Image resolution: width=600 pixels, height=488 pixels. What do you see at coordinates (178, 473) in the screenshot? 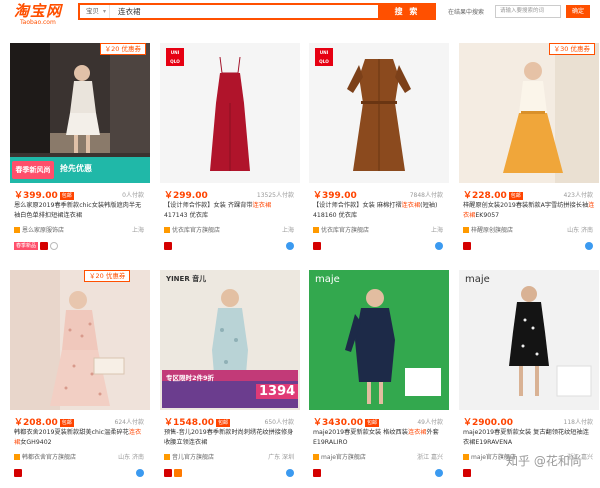
I see `promo-icon` at bounding box center [178, 473].